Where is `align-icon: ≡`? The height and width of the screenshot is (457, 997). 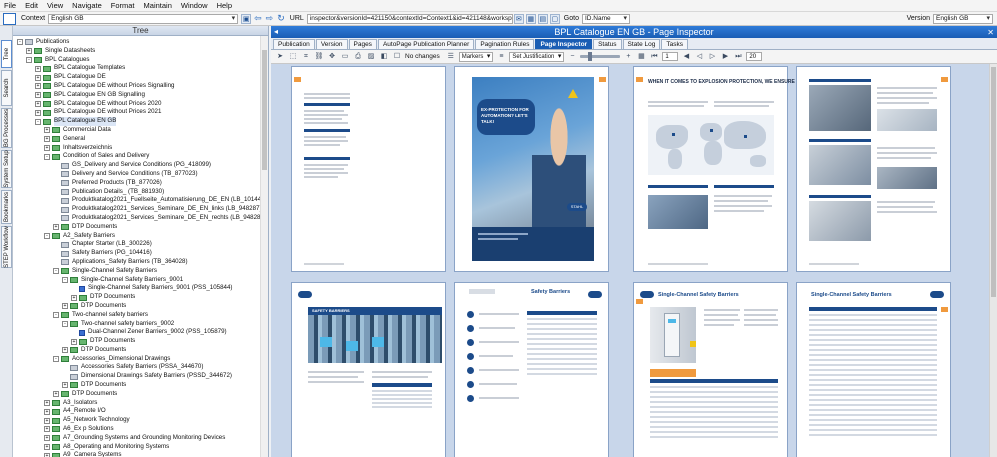
align-icon: ≡ is located at coordinates (501, 56).